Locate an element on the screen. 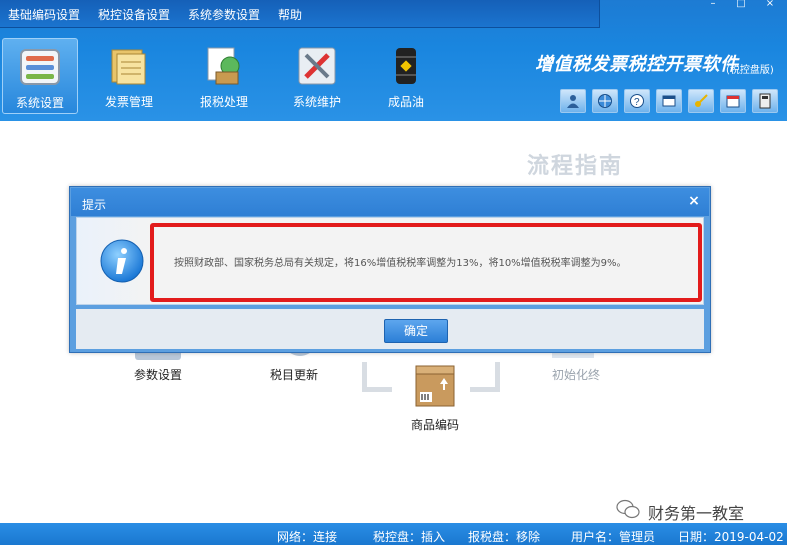 The height and width of the screenshot is (545, 787). status-report-disk: 报税盘：移除 is located at coordinates (504, 537).